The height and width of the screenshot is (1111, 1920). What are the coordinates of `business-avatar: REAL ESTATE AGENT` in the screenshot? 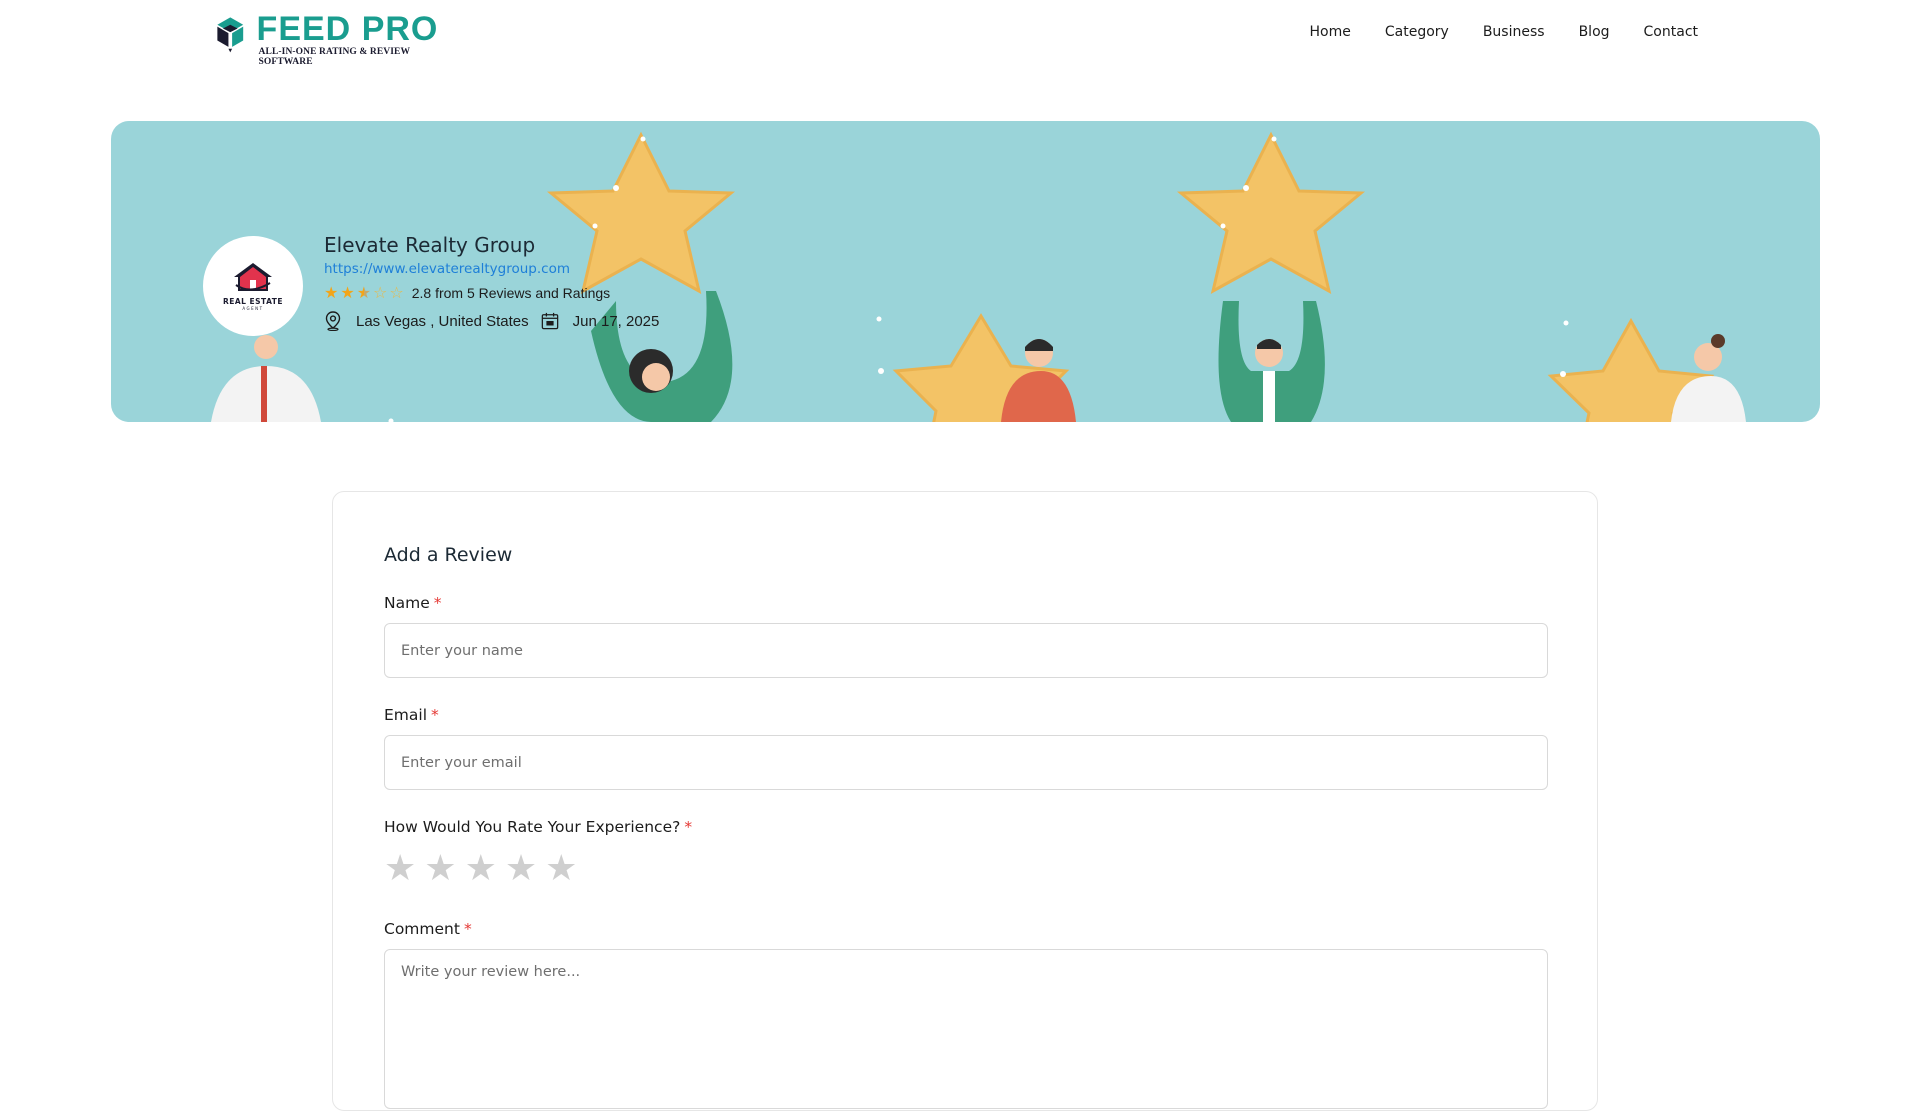 It's located at (253, 286).